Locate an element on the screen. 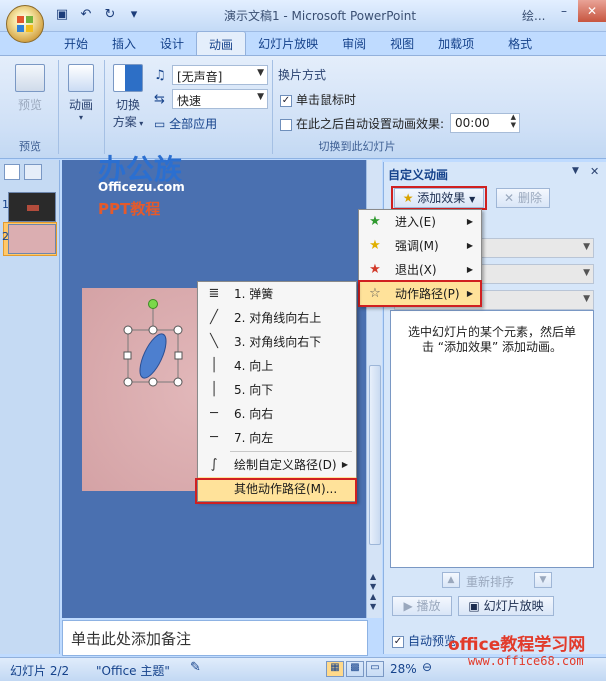 This screenshot has height=681, width=606. path-item-spring: ≣ 1. 弹簧 is located at coordinates (277, 294).